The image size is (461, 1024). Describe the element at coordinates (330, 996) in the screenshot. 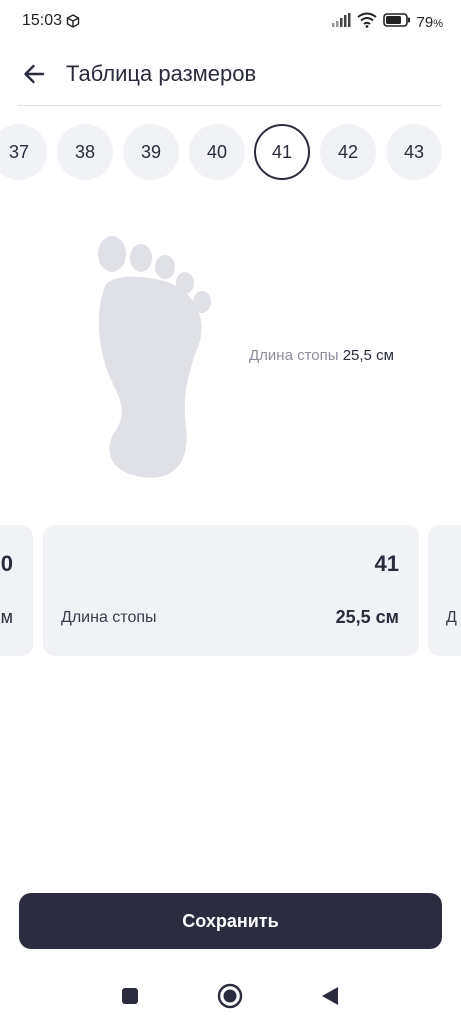

I see `triangle-back-icon` at that location.